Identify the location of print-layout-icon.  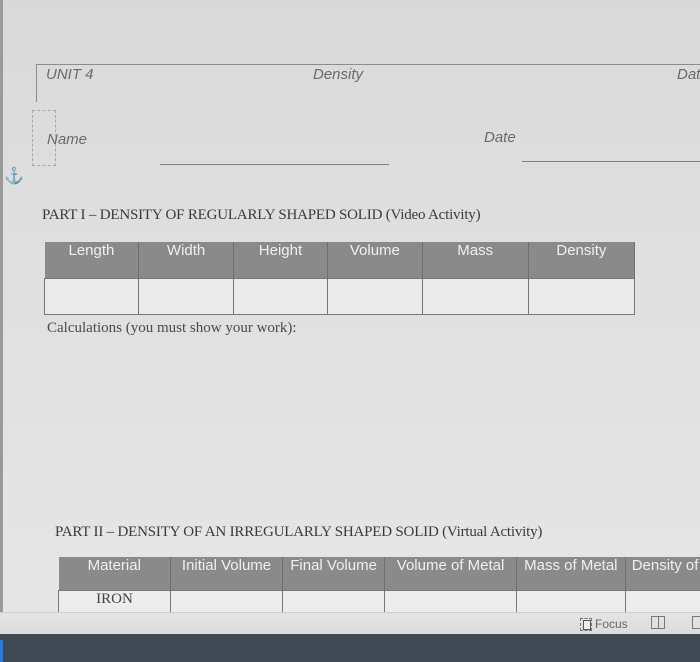
(696, 622).